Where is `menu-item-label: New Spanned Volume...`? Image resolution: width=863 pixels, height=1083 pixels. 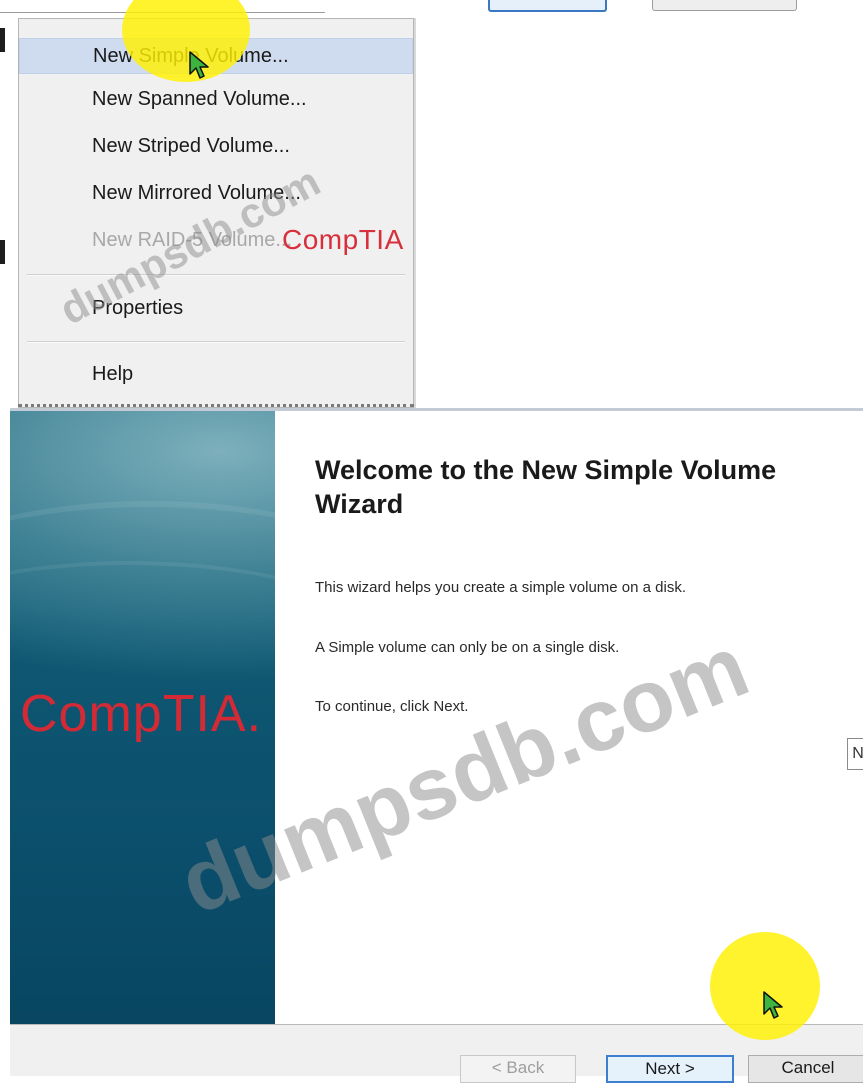 menu-item-label: New Spanned Volume... is located at coordinates (199, 99).